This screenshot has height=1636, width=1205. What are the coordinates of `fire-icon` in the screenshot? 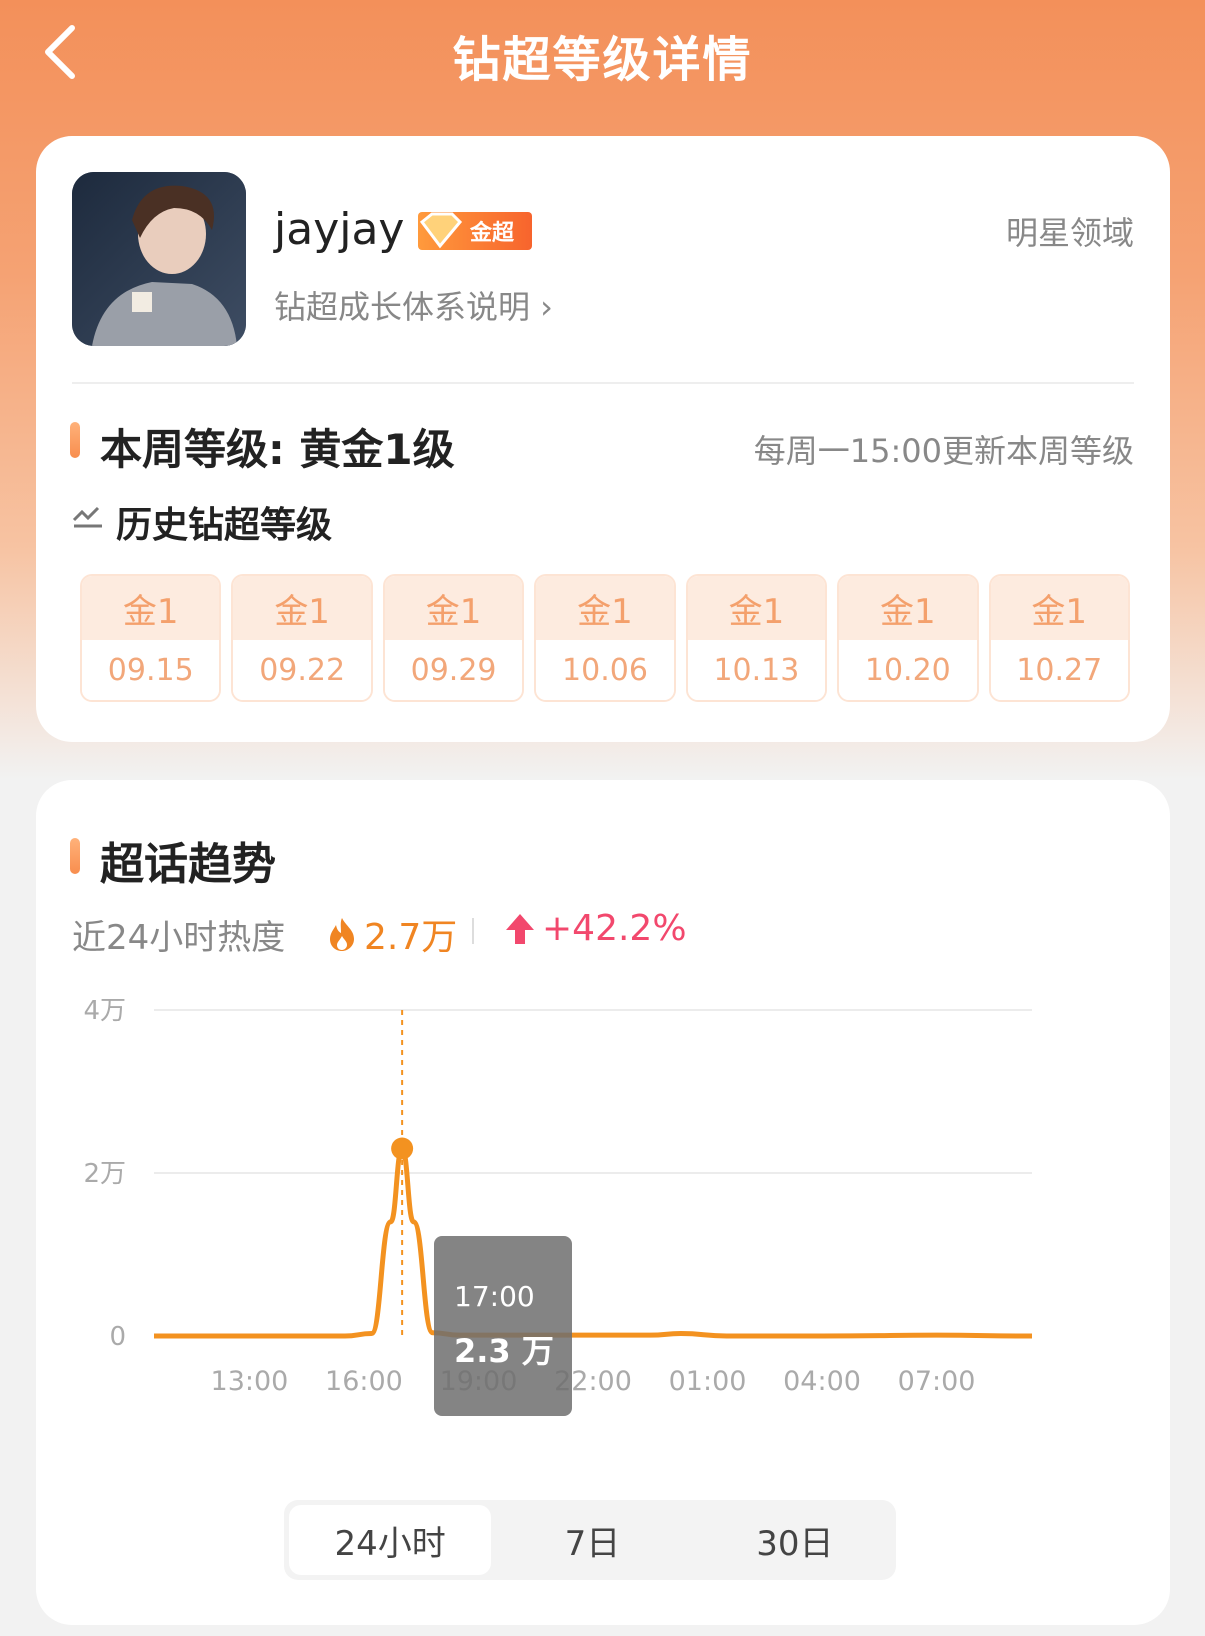 It's located at (342, 934).